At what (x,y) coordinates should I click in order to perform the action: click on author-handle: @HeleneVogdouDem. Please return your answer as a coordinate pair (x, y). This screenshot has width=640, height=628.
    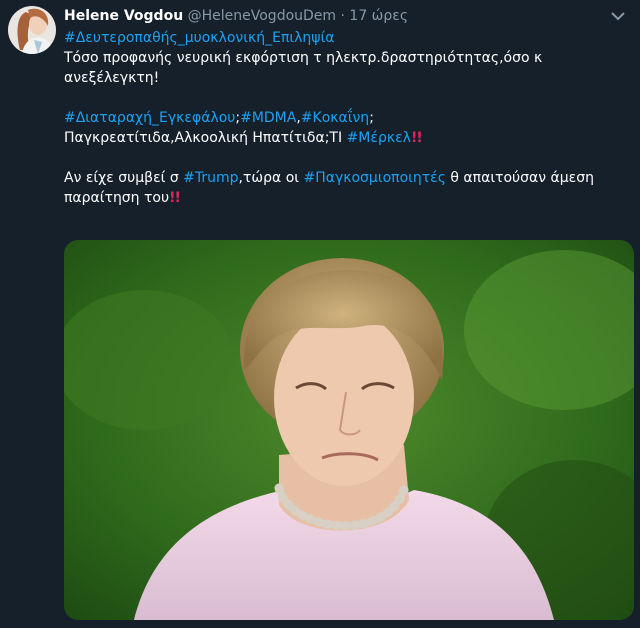
    Looking at the image, I should click on (262, 16).